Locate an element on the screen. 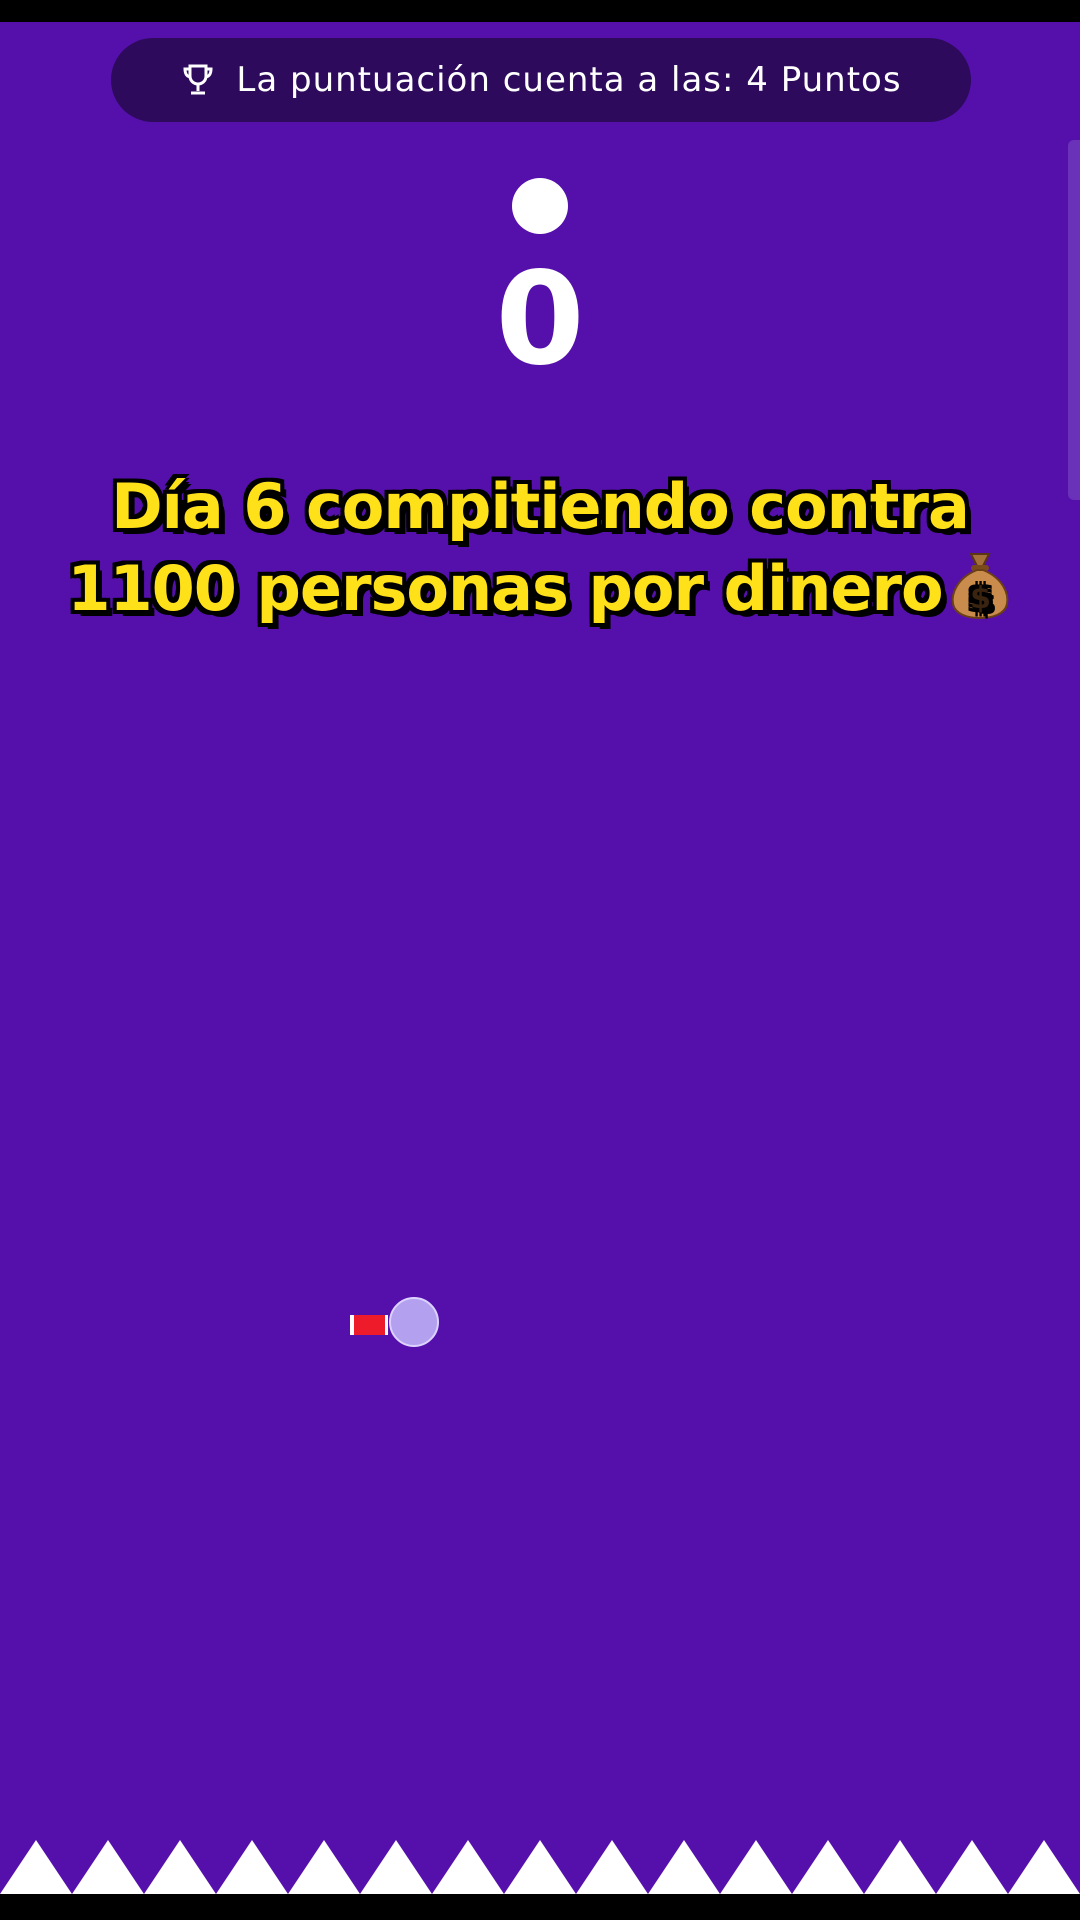 Image resolution: width=1080 pixels, height=1920 pixels. caption-line-2-text: 1100 personas por dinero is located at coordinates (505, 588).